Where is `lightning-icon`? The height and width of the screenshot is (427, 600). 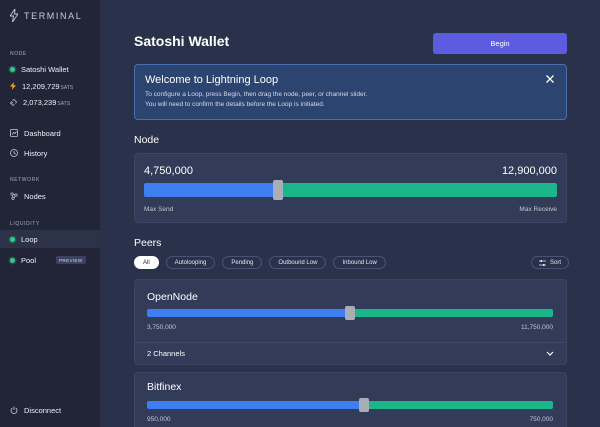 lightning-icon is located at coordinates (13, 86).